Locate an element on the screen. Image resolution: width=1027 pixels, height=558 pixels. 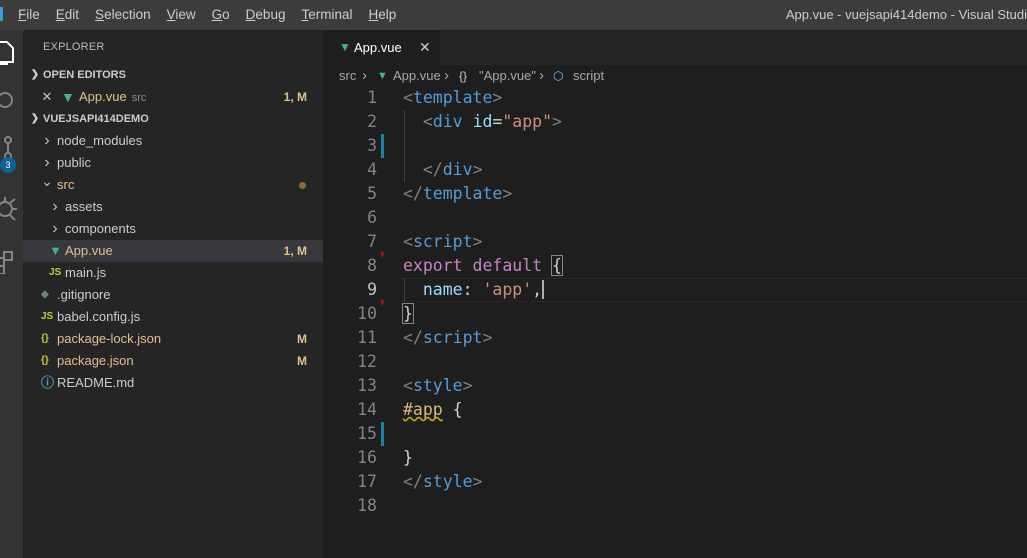
menu-item-edit: Edit is located at coordinates (67, 15).